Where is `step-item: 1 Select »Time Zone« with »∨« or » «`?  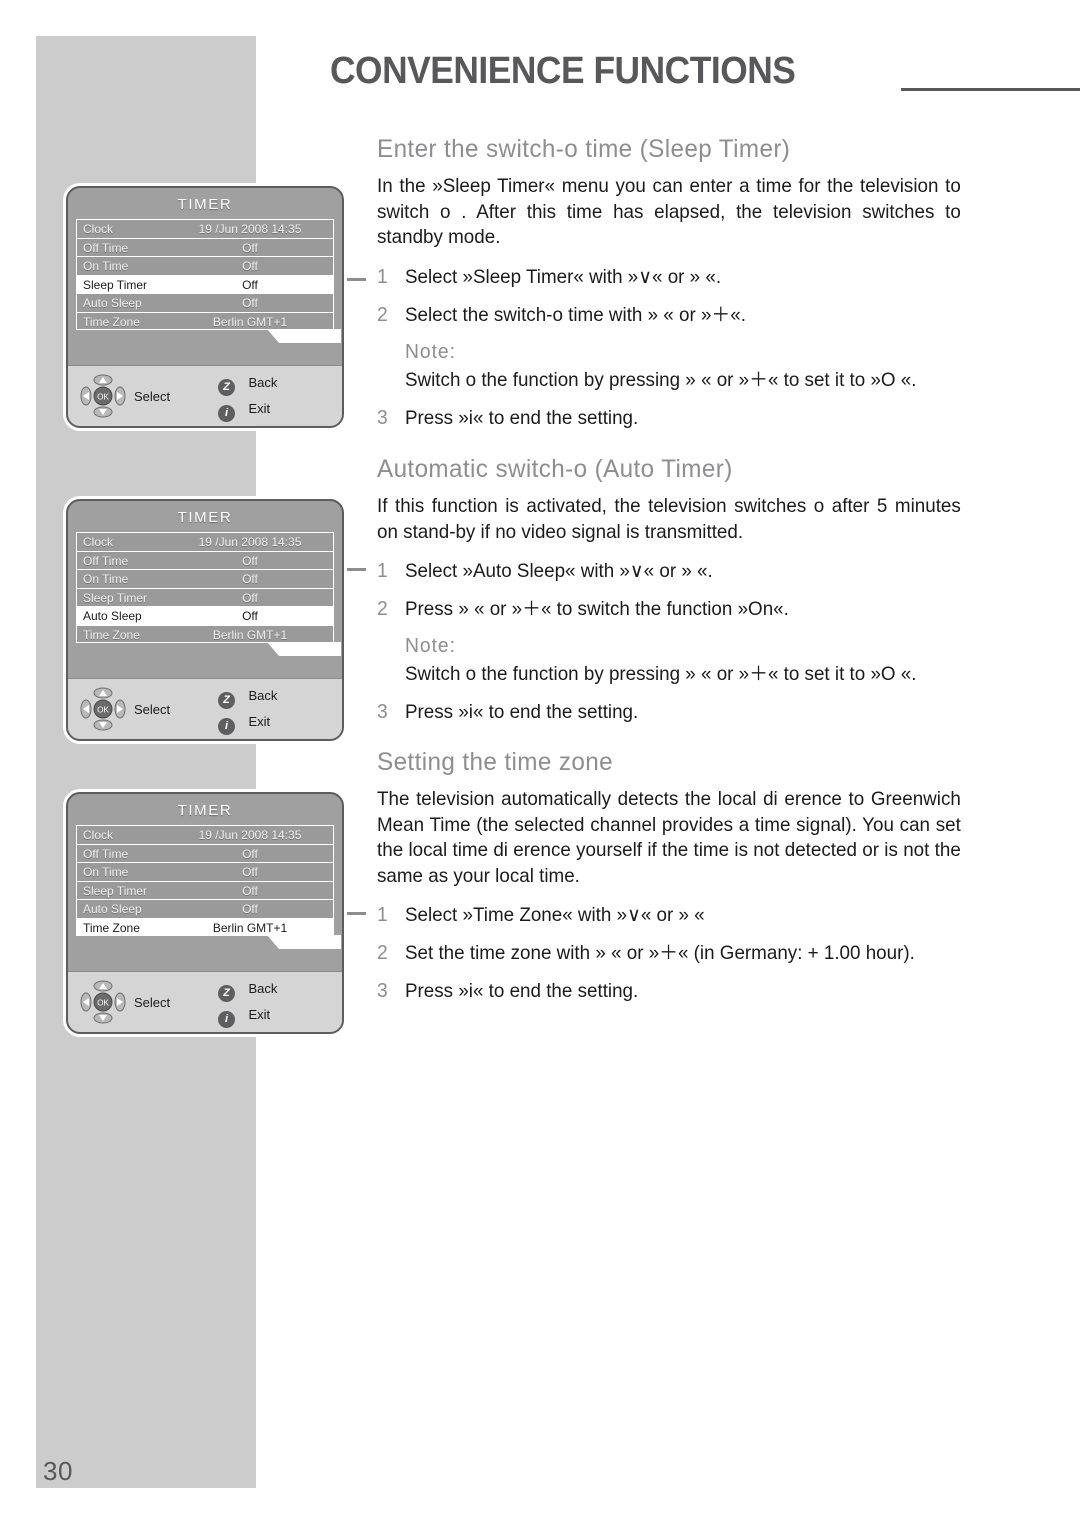 step-item: 1 Select »Time Zone« with »∨« or » « is located at coordinates (669, 915).